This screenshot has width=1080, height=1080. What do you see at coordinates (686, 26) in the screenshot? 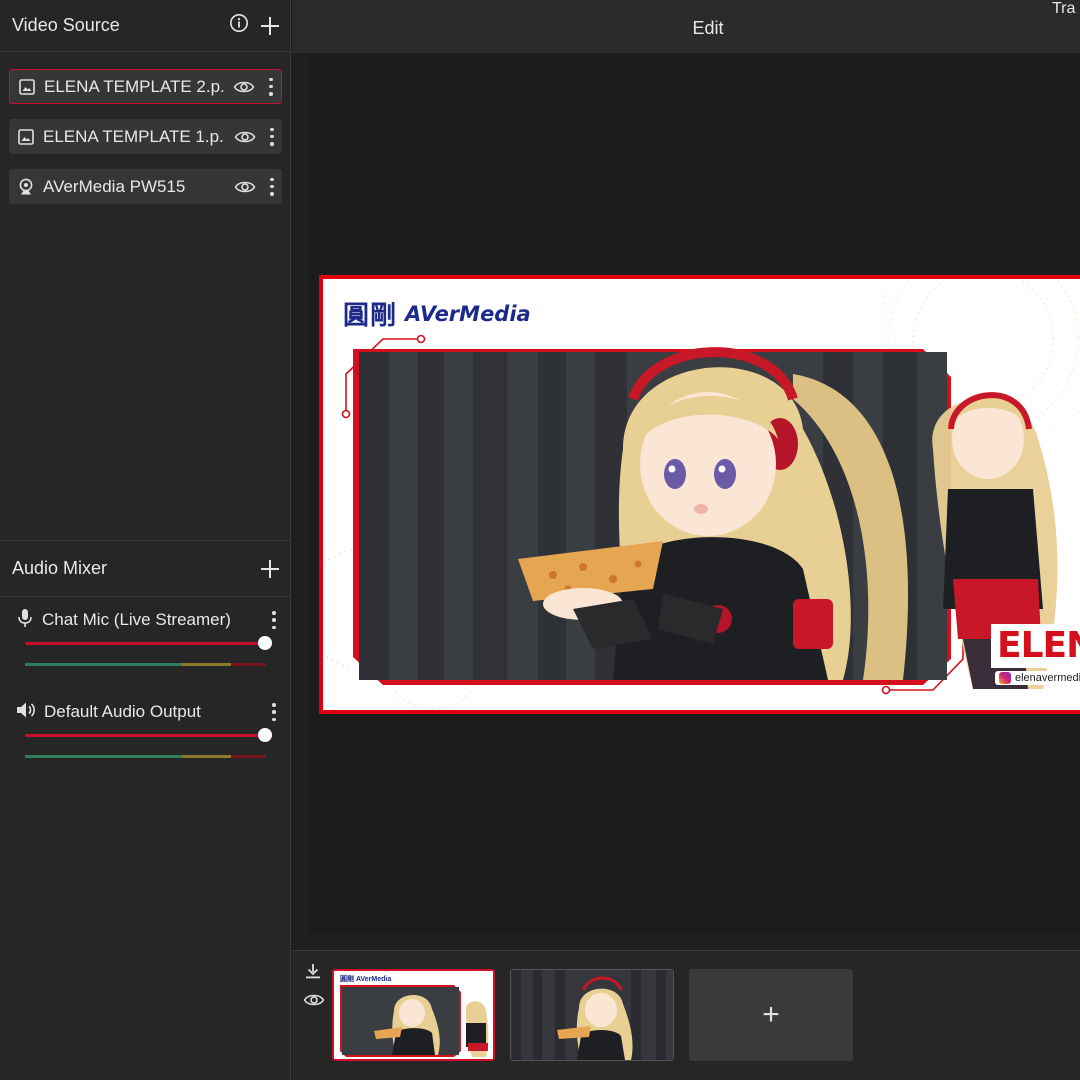
I see `top-bar` at bounding box center [686, 26].